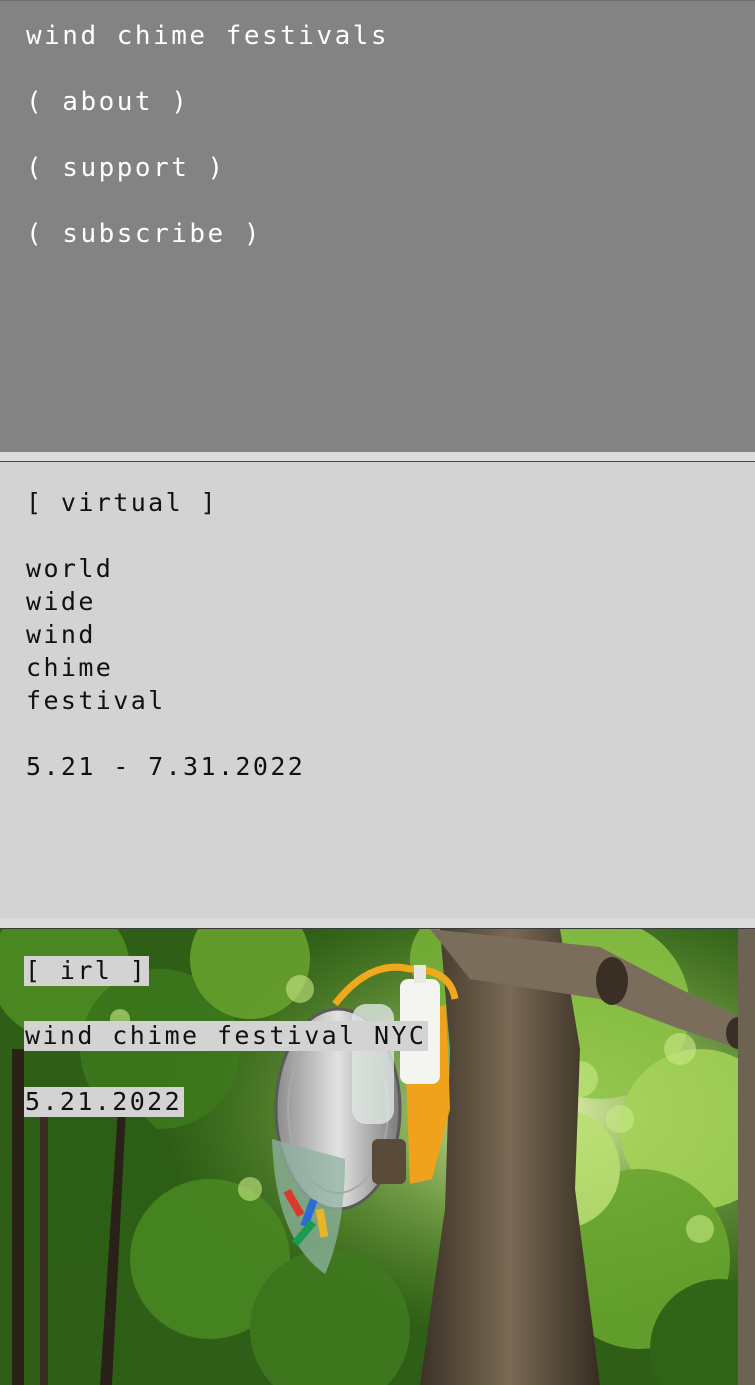  I want to click on virtual-tag: [ virtual ], so click(122, 502).